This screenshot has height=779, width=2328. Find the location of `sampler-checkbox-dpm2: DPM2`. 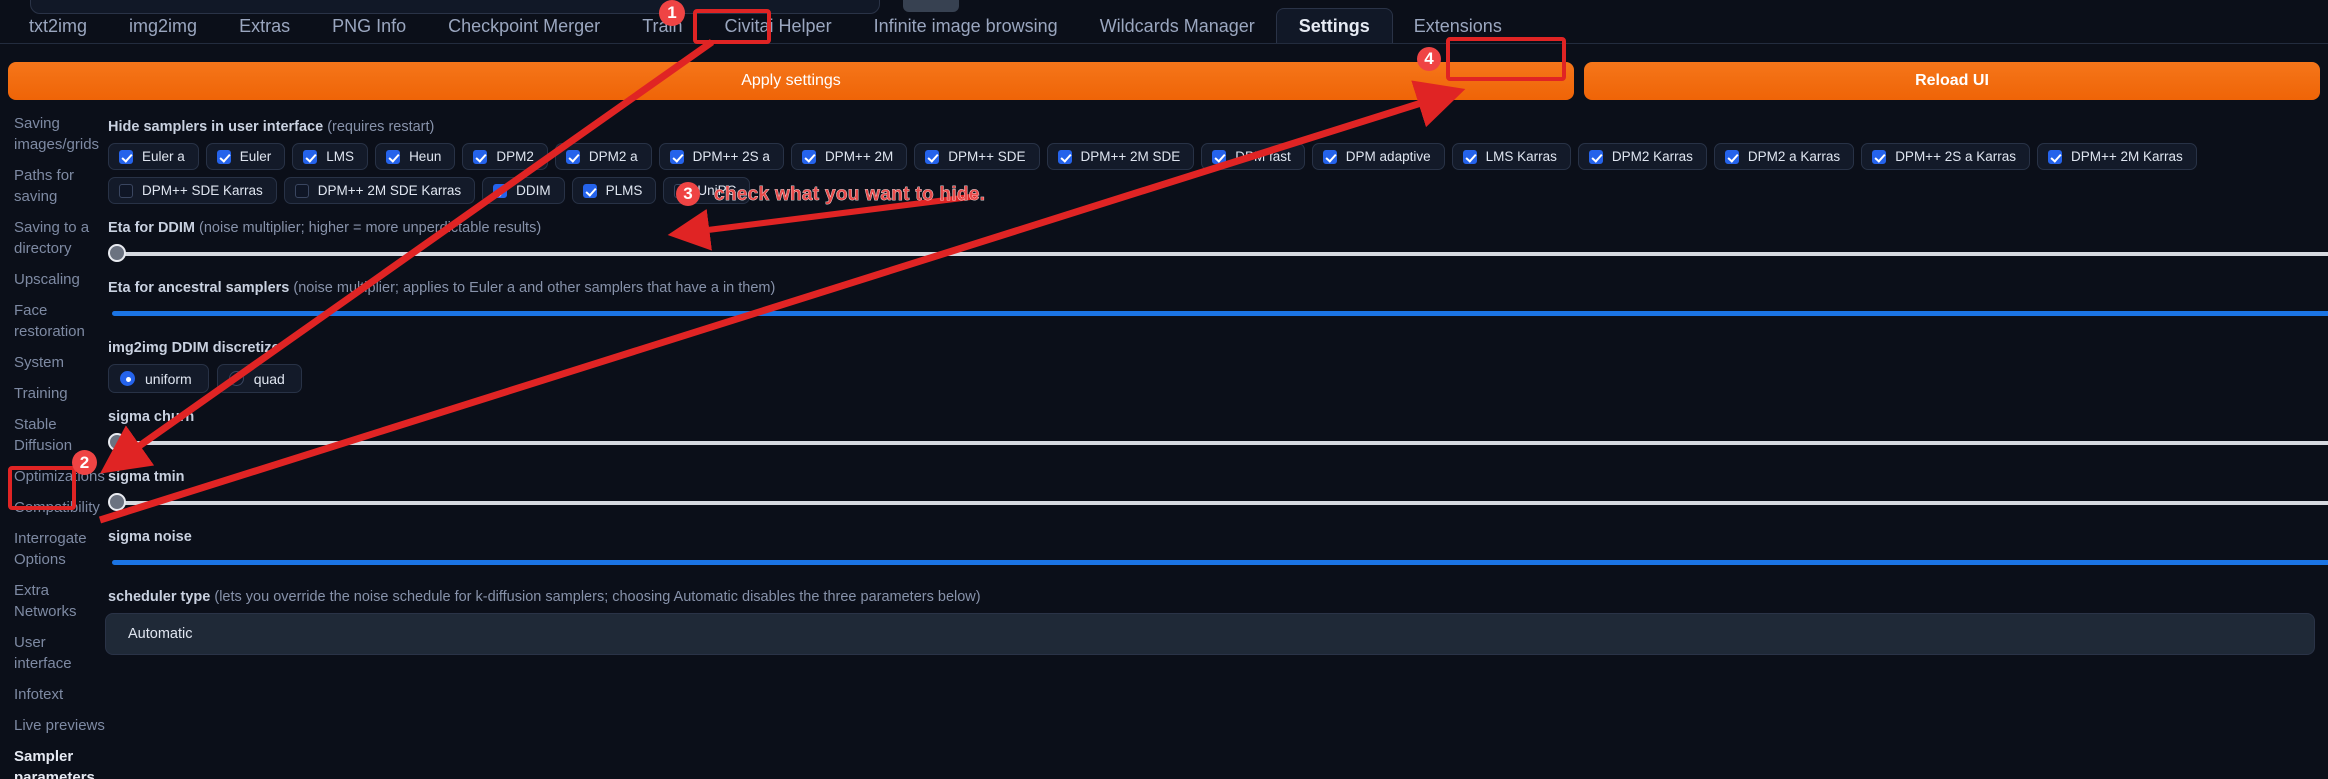

sampler-checkbox-dpm2: DPM2 is located at coordinates (505, 156).